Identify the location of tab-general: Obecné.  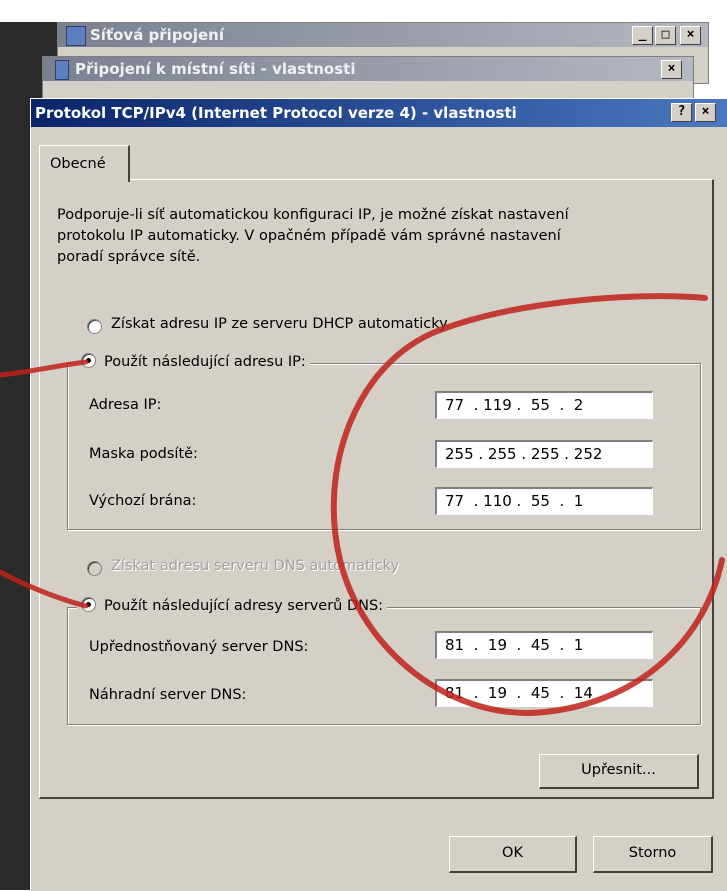
(84, 163).